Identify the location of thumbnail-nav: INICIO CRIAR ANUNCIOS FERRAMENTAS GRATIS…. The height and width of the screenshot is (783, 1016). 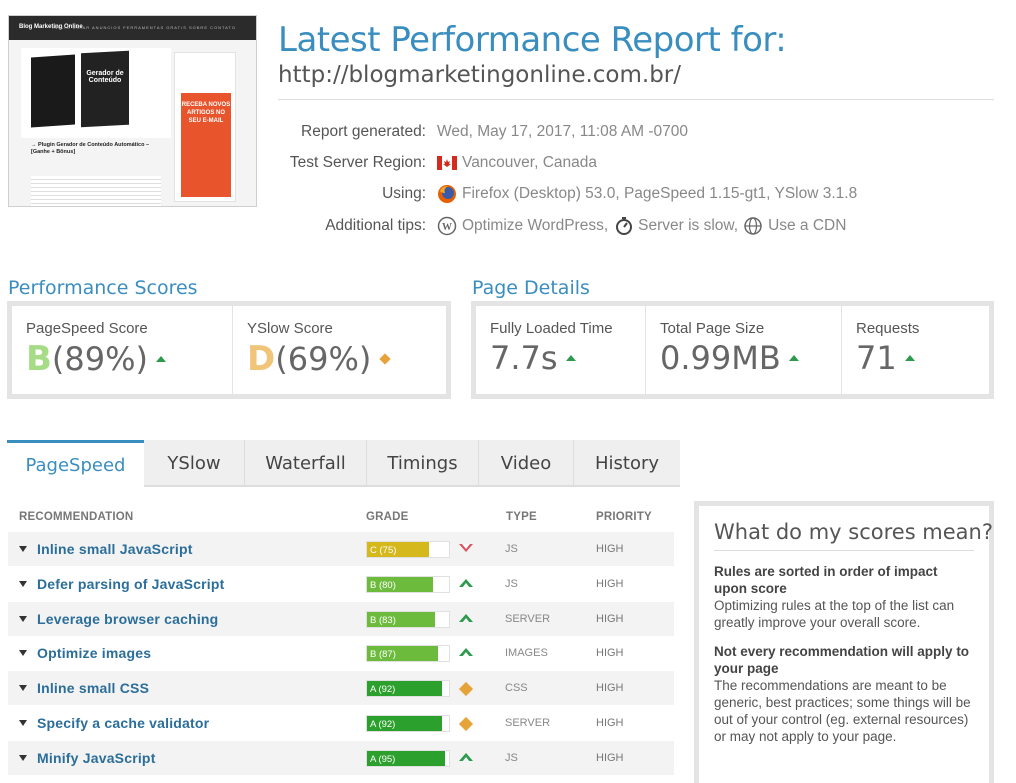
(144, 27).